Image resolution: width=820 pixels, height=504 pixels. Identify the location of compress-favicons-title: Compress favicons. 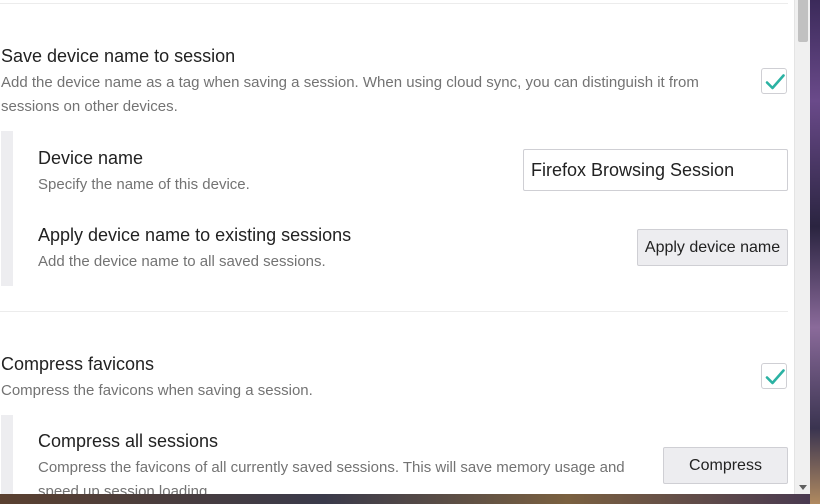
(78, 364).